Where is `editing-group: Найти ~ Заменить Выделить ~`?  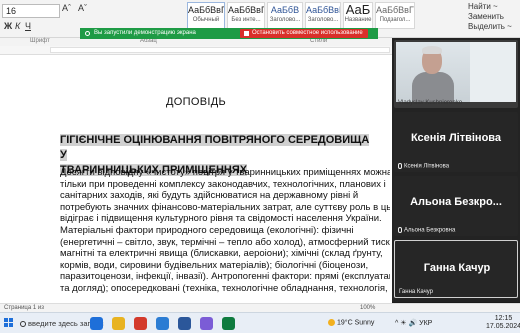 editing-group: Найти ~ Заменить Выделить ~ is located at coordinates (490, 17).